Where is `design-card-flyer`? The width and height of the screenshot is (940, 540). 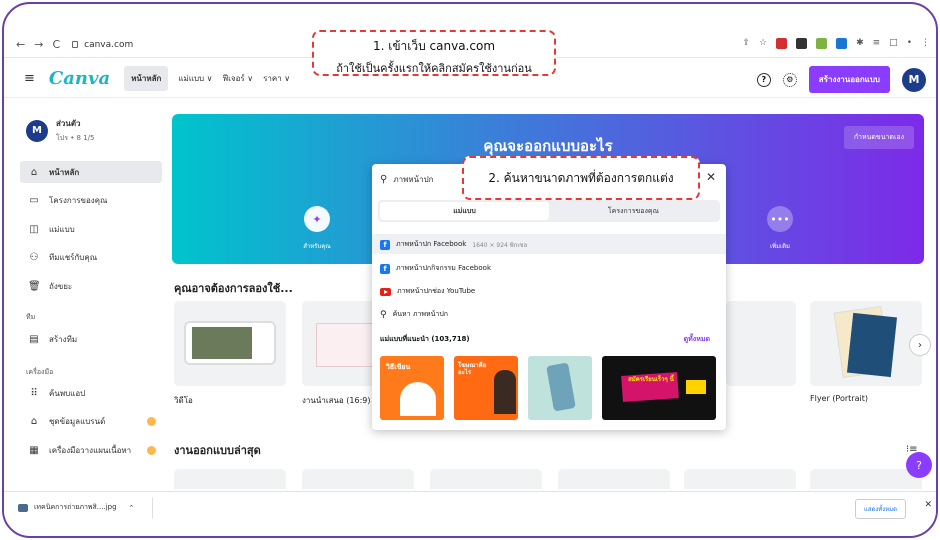
design-card-flyer is located at coordinates (866, 343).